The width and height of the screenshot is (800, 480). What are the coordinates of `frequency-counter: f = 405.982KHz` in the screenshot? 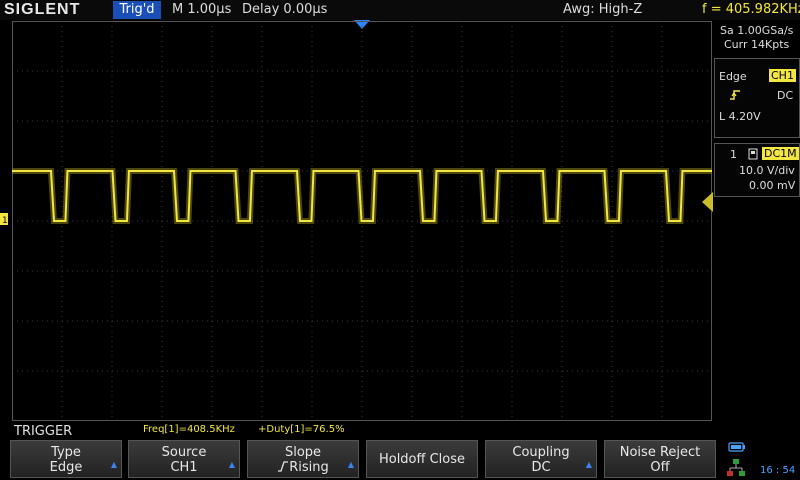 It's located at (751, 9).